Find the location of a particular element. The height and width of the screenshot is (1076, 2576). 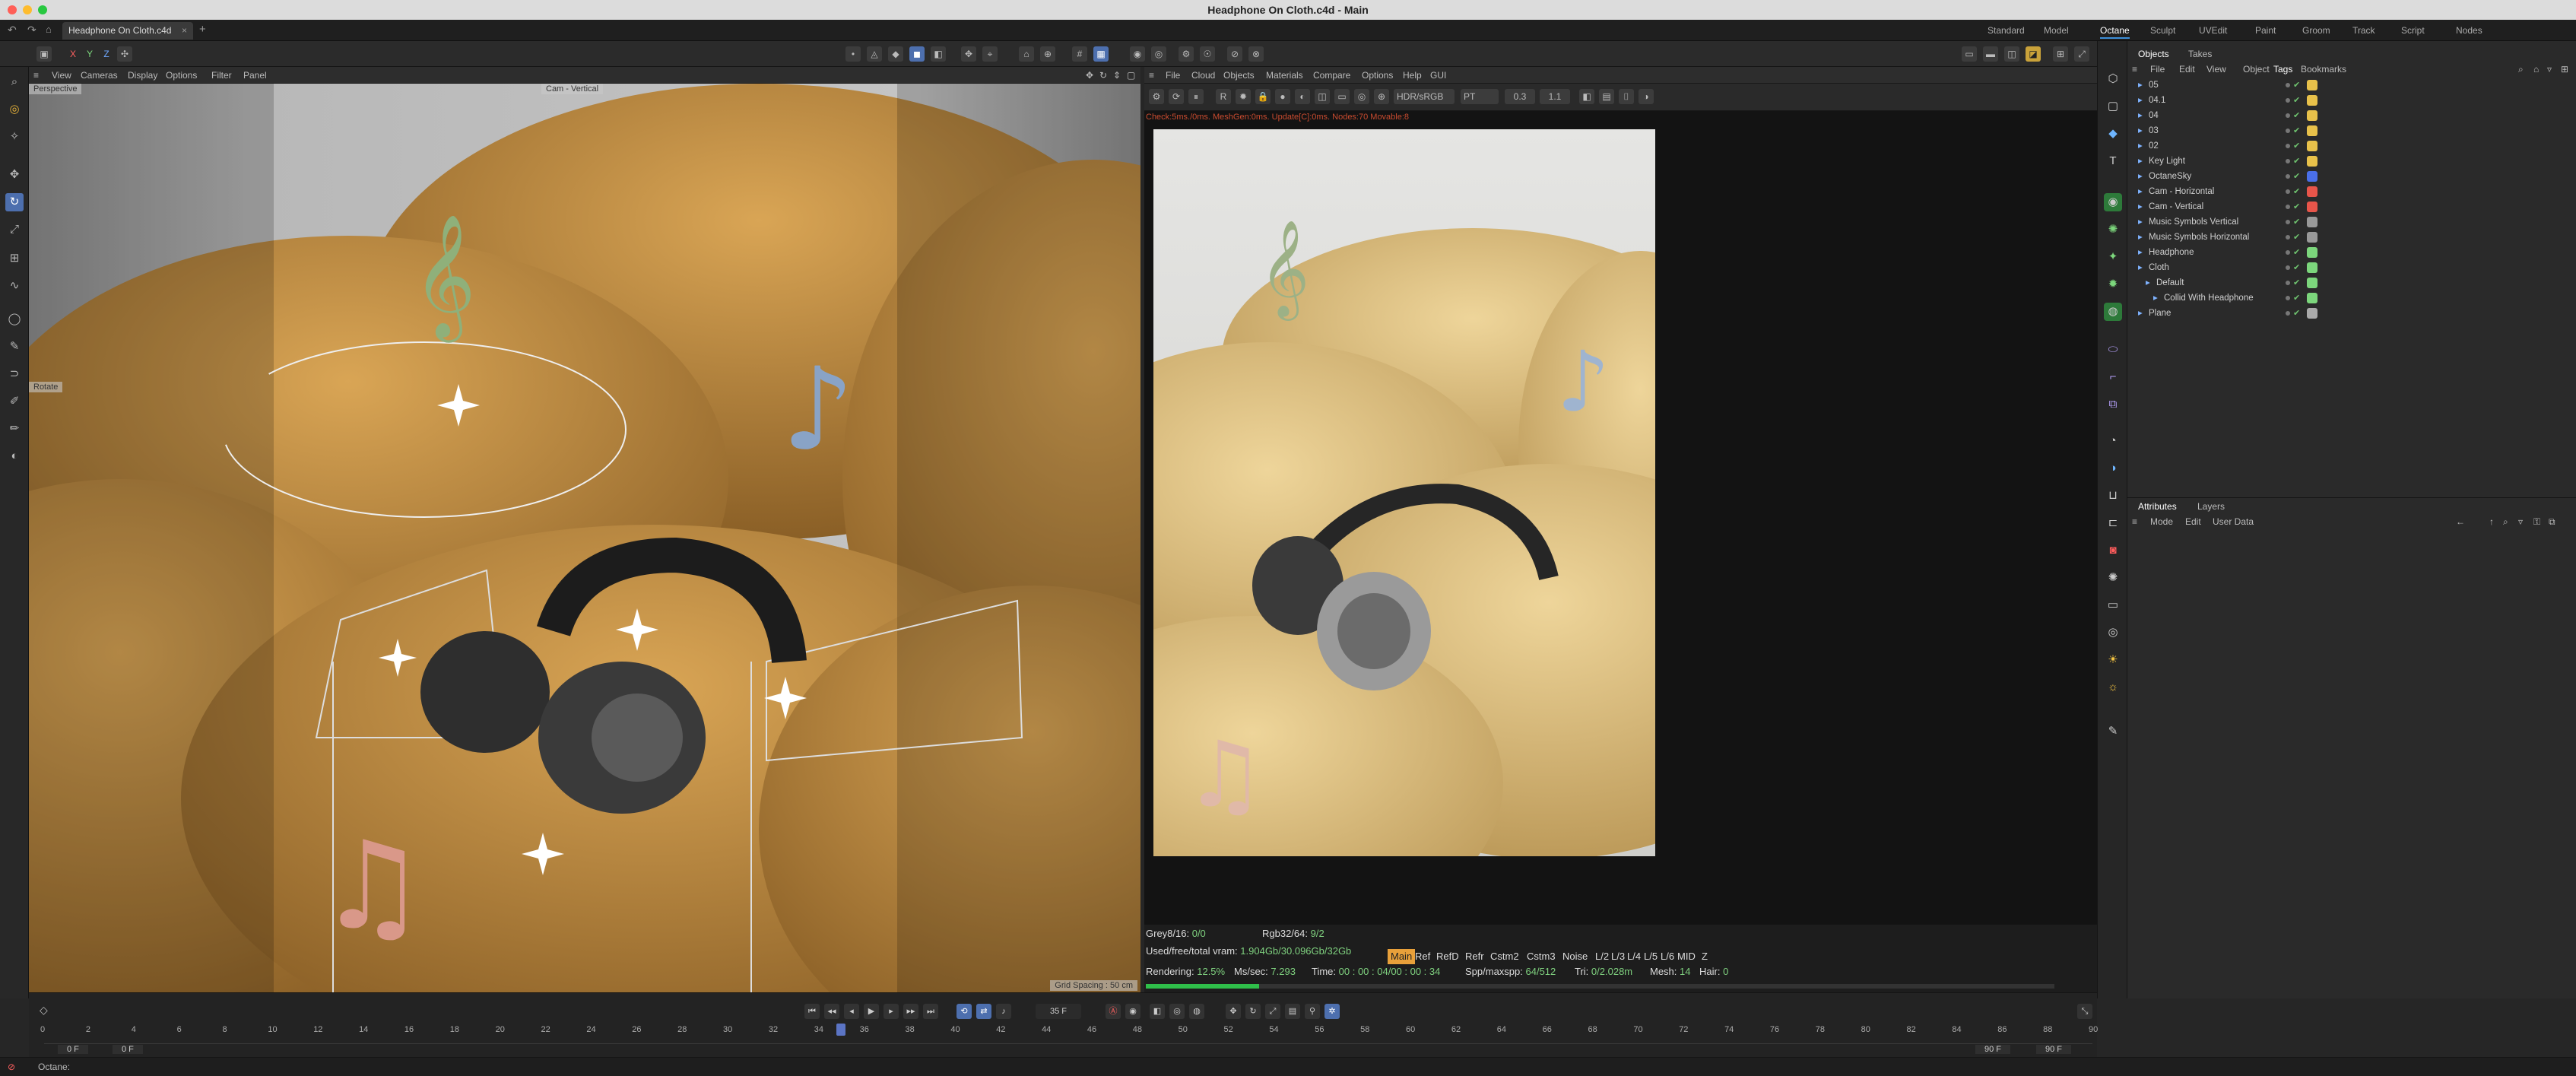

field-icon: ◍ is located at coordinates (2113, 312).